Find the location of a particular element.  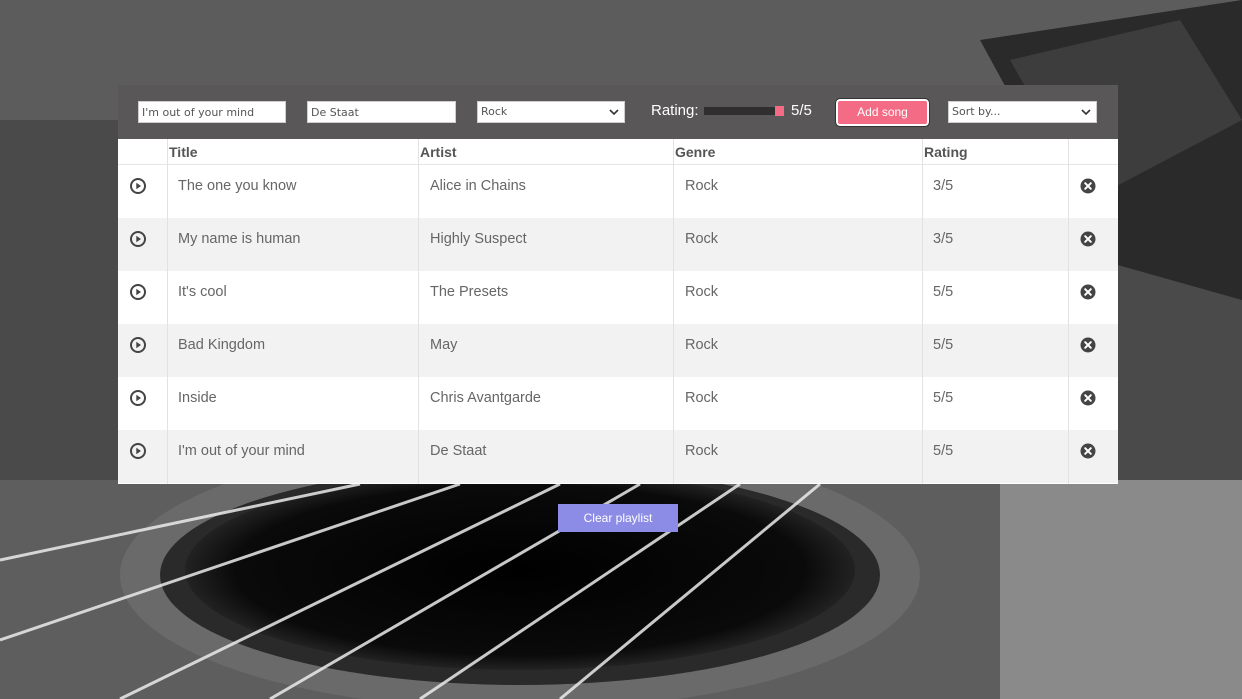

song-title-cell: Bad Kingdom is located at coordinates (222, 345).